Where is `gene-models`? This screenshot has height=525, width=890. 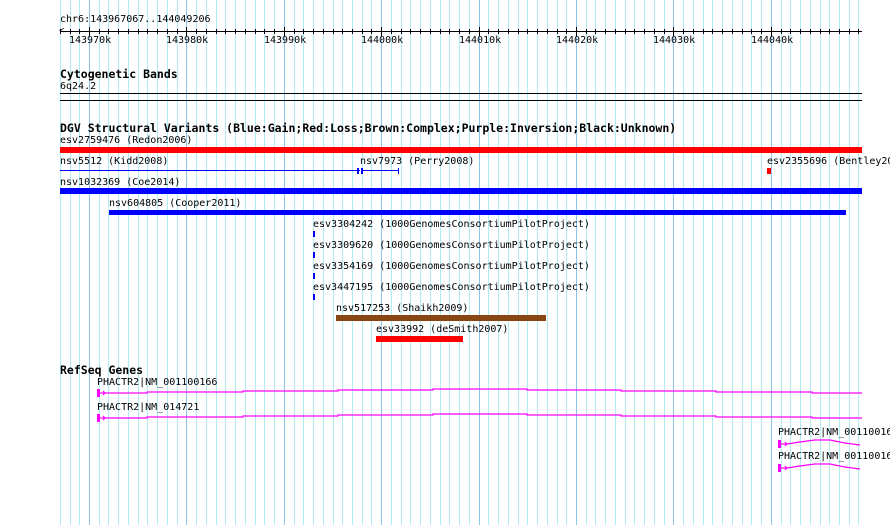 gene-models is located at coordinates (479, 430).